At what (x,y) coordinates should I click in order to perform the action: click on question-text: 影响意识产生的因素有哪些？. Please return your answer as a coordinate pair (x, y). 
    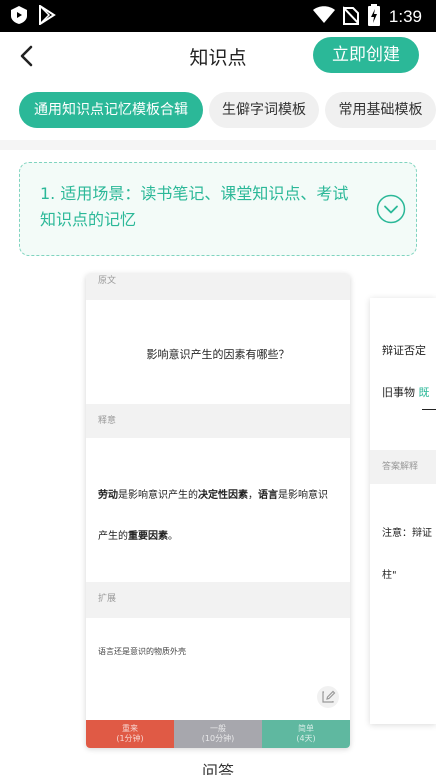
    Looking at the image, I should click on (218, 354).